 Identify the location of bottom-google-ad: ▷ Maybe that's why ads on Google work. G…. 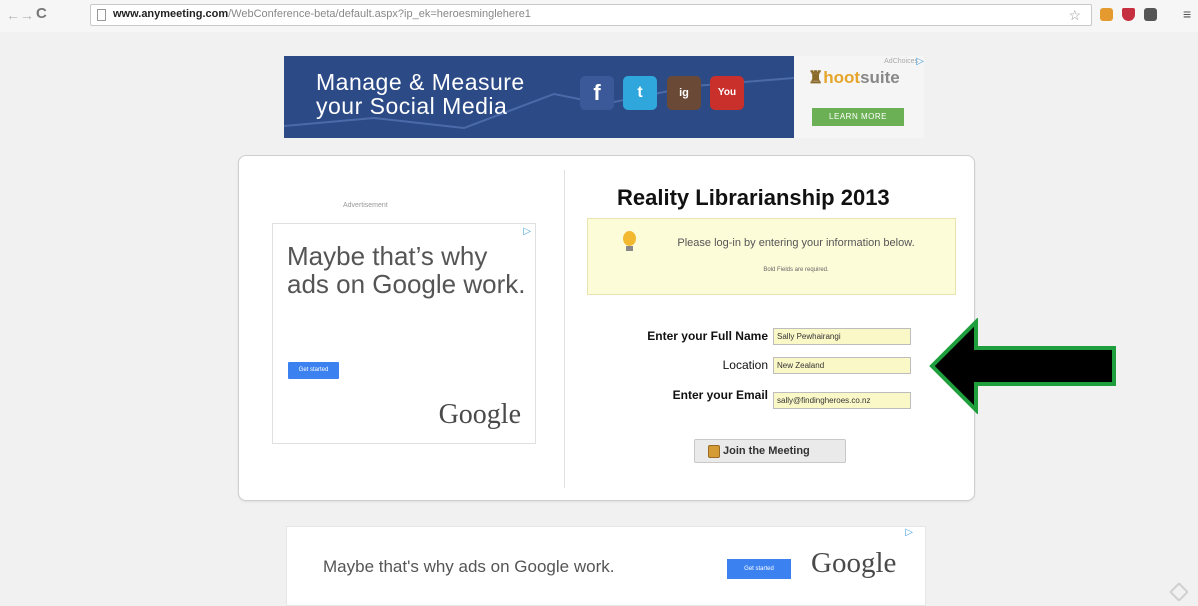
(606, 566).